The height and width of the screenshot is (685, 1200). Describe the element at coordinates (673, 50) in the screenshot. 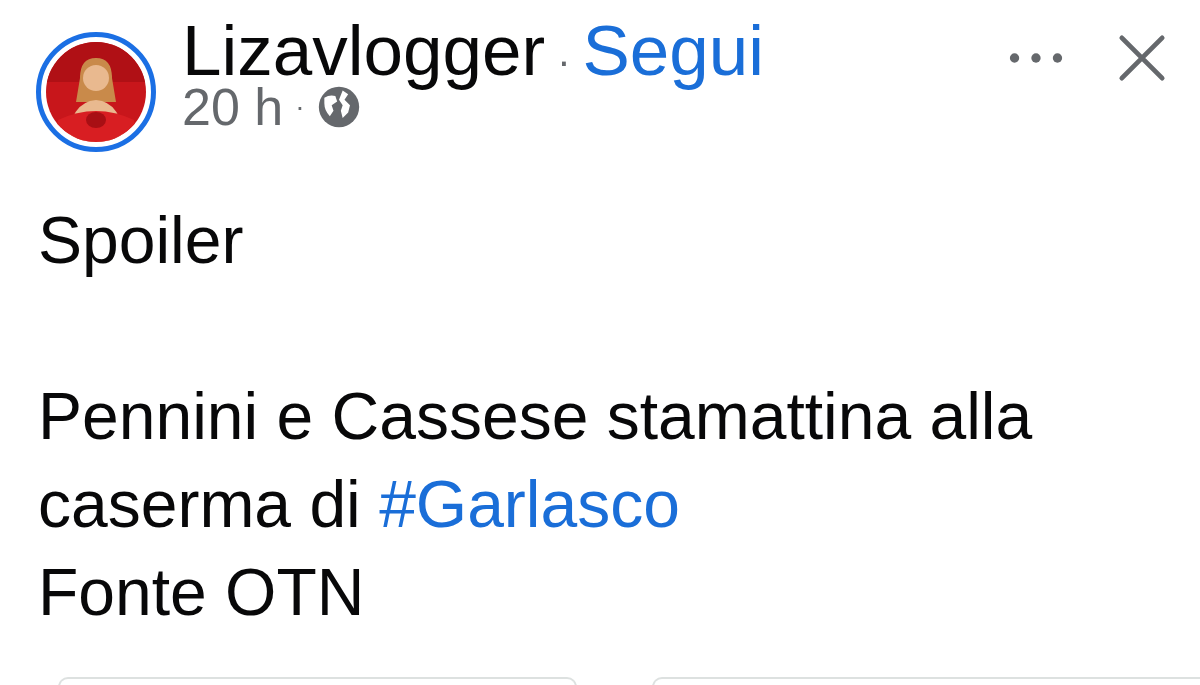

I see `follow-link: Segui` at that location.